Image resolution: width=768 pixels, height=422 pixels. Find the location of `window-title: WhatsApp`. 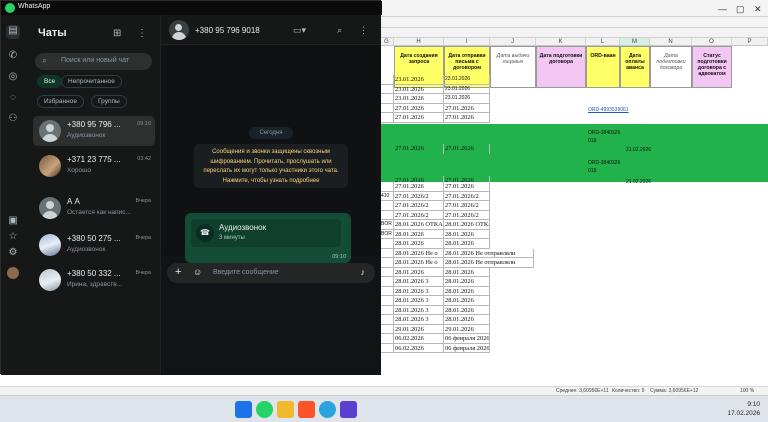

window-title: WhatsApp is located at coordinates (34, 6).